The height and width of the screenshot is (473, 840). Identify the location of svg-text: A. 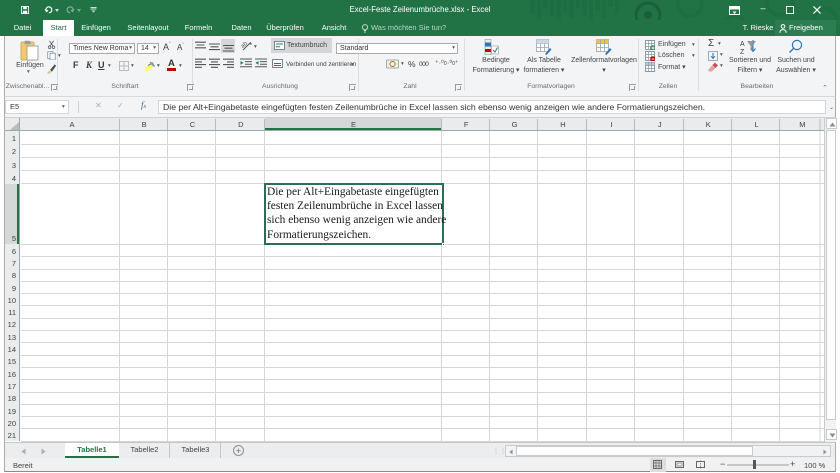
(742, 44).